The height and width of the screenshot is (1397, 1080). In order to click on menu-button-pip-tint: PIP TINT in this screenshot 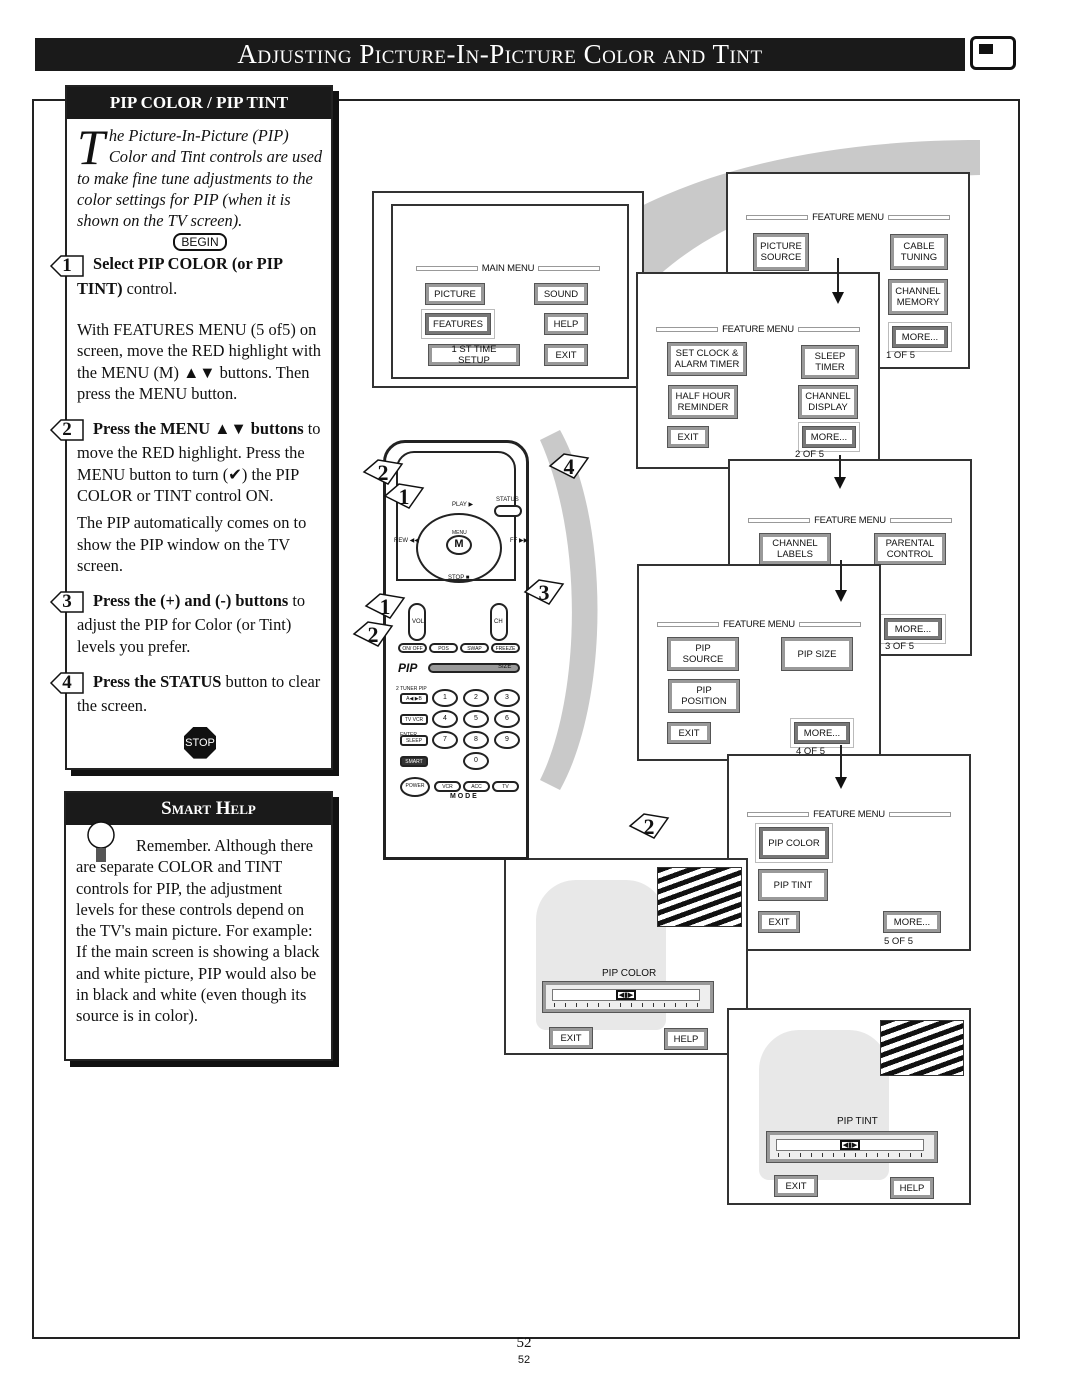, I will do `click(793, 885)`.